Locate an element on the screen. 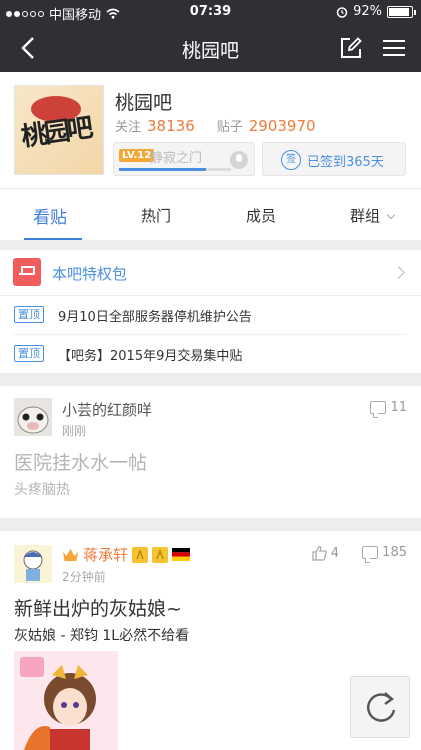  post-excerpt: 灰姑娘 - 郑钧 1L必然不给看 is located at coordinates (102, 636).